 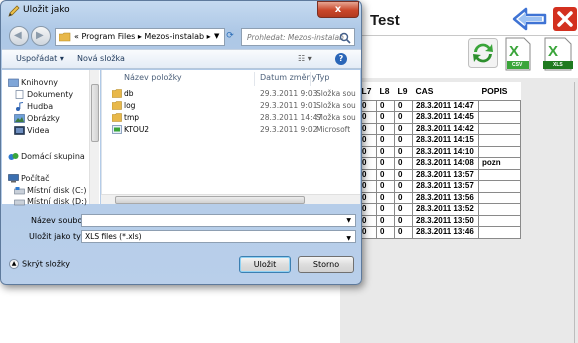 What do you see at coordinates (341, 59) in the screenshot?
I see `help-icon: ?` at bounding box center [341, 59].